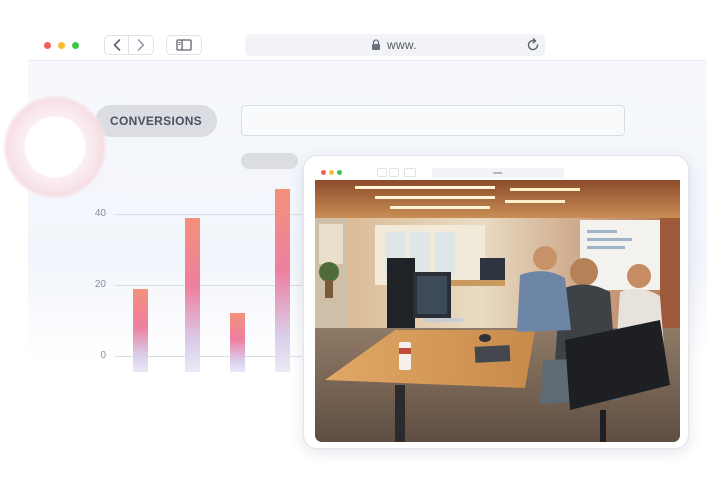 The height and width of the screenshot is (479, 707). Describe the element at coordinates (323, 172) in the screenshot. I see `tablet-close-dot` at that location.